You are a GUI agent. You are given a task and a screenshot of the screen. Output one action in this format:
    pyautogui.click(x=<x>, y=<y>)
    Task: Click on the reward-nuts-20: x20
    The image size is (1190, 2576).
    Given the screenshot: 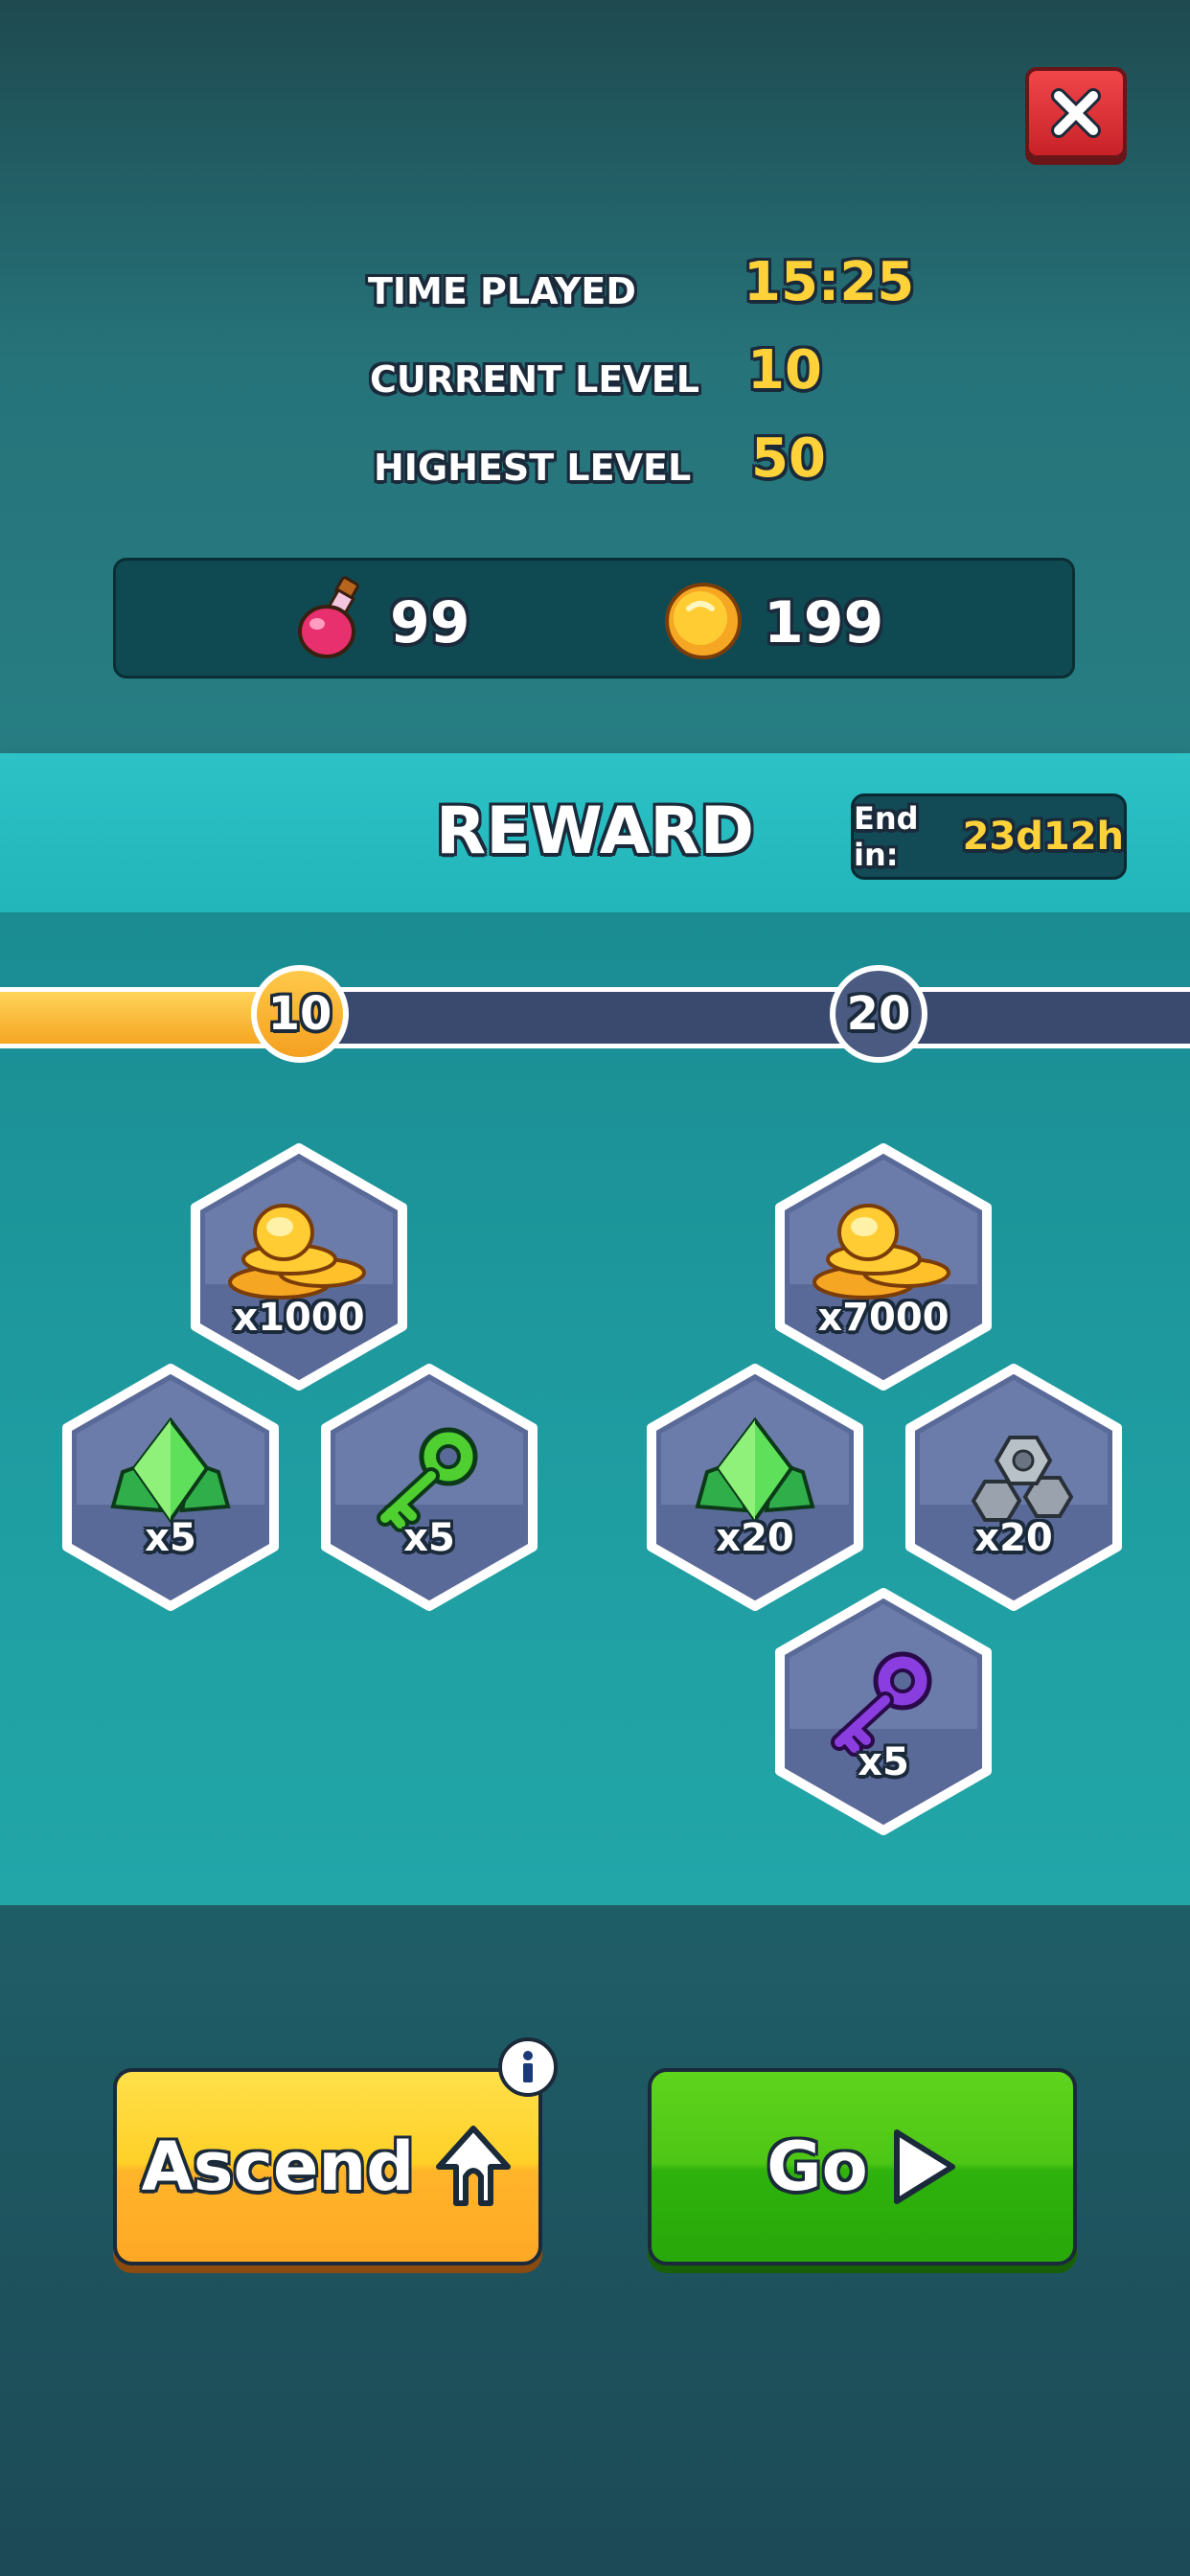 What is the action you would take?
    pyautogui.click(x=1014, y=1487)
    